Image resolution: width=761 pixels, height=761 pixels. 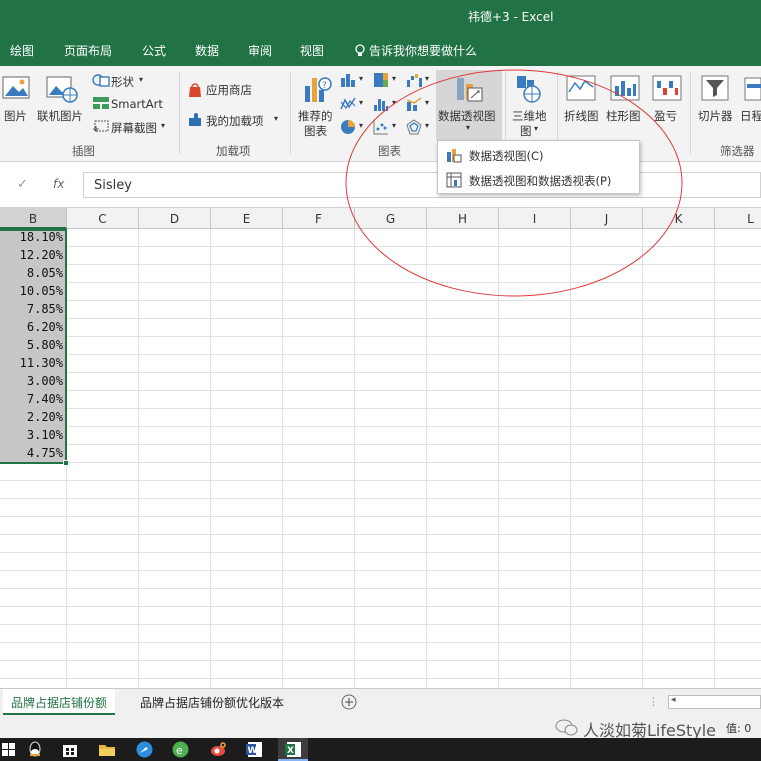 I want to click on sheet-tabs-bar: 品牌占据店铺份额 品牌占据店铺份额优化版本 ⋮ ◂, so click(x=380, y=702).